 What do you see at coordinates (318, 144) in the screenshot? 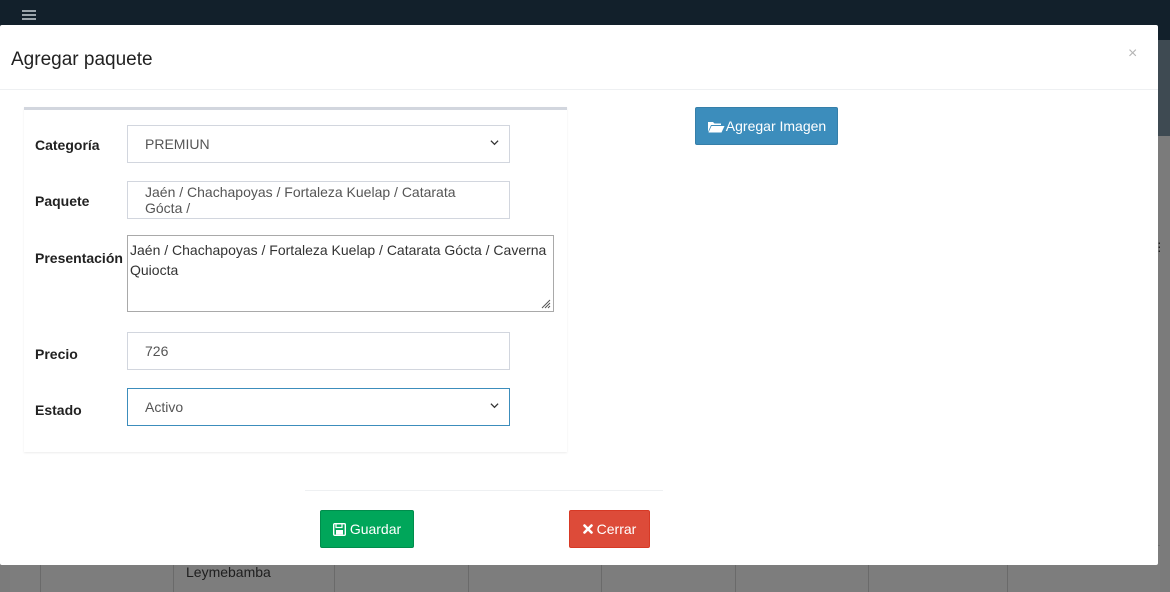
I see `categoria-select: PREMIUN` at bounding box center [318, 144].